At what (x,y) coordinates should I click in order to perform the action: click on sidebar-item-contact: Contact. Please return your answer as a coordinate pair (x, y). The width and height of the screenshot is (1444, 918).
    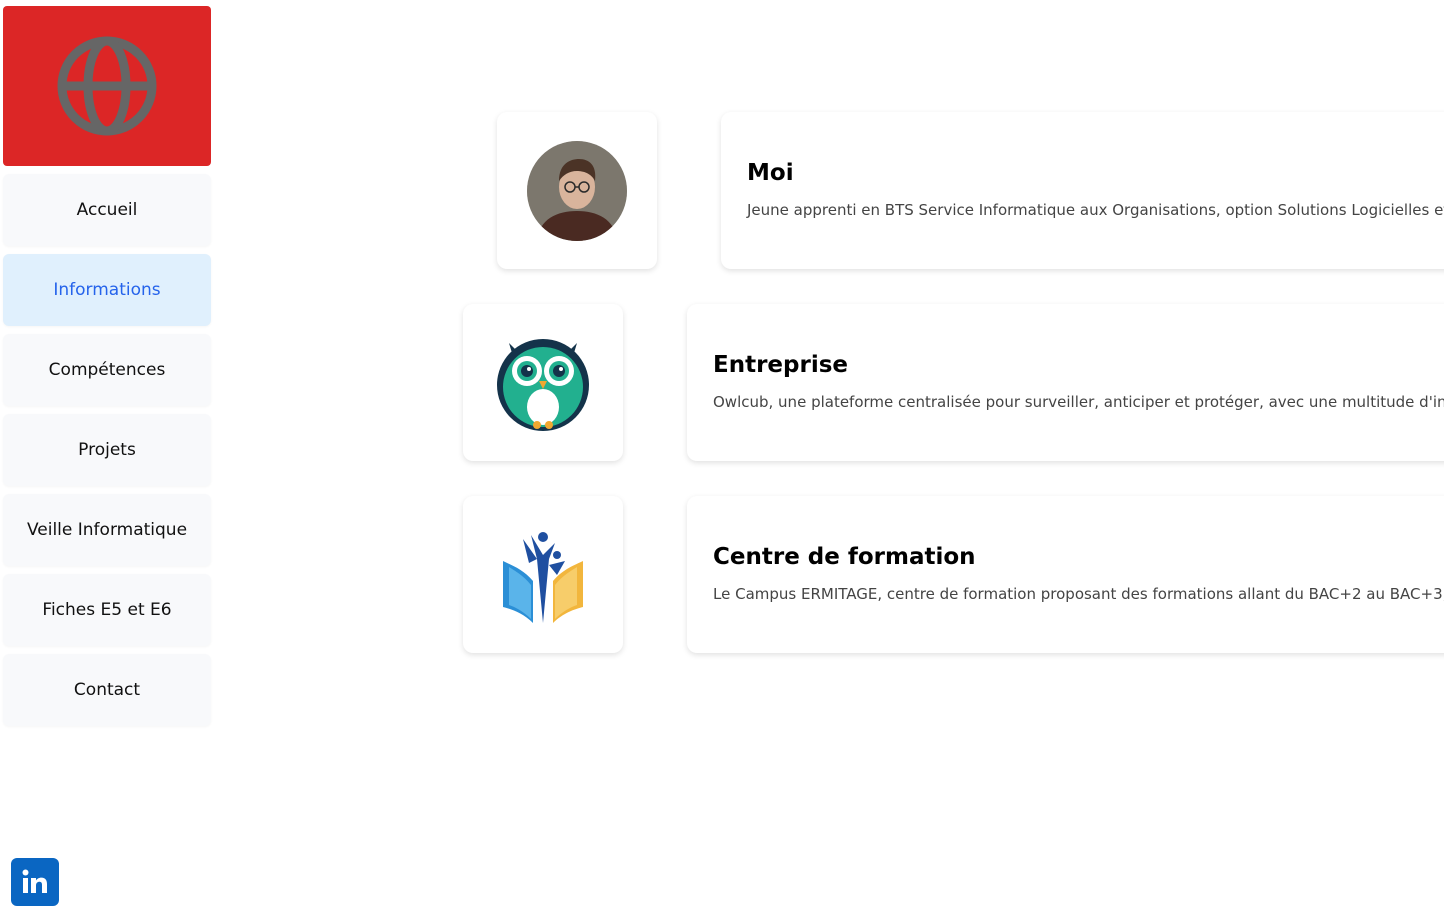
    Looking at the image, I should click on (107, 690).